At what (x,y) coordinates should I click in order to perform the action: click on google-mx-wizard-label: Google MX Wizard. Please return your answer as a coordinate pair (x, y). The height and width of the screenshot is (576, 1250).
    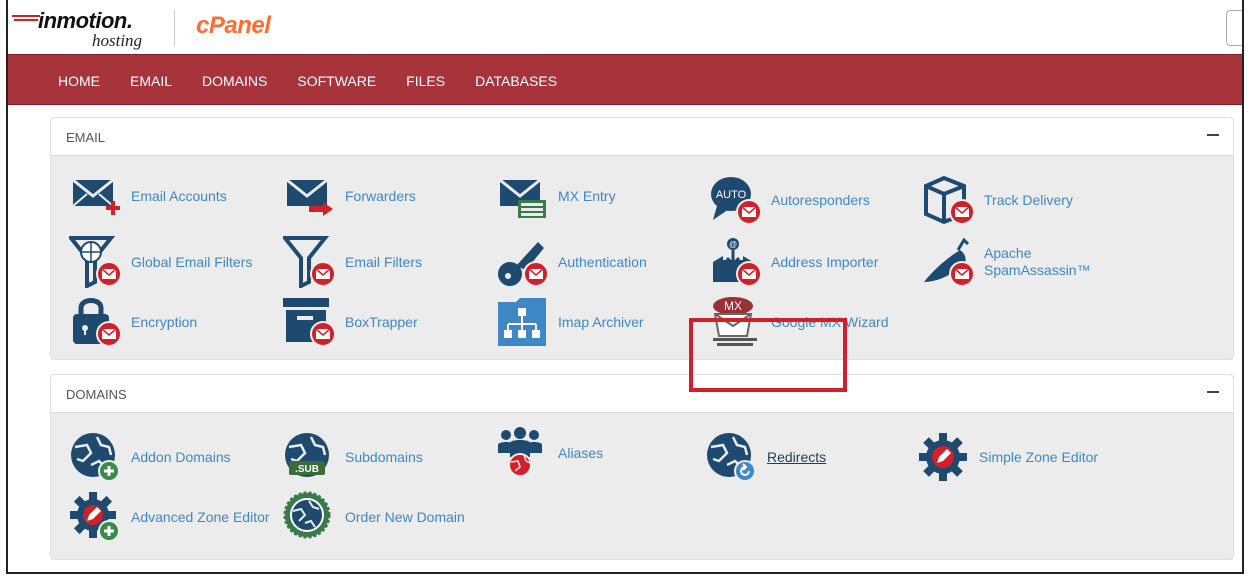
    Looking at the image, I should click on (830, 321).